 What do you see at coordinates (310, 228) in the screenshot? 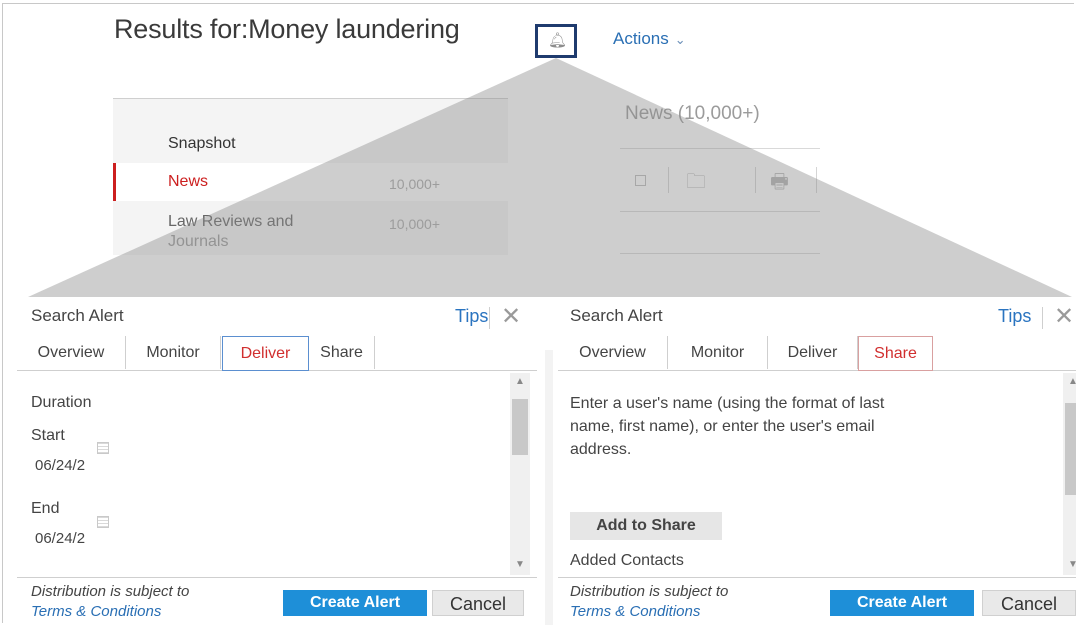
I see `nav-item-law-reviews: Law Reviews and Journals 10,000+` at bounding box center [310, 228].